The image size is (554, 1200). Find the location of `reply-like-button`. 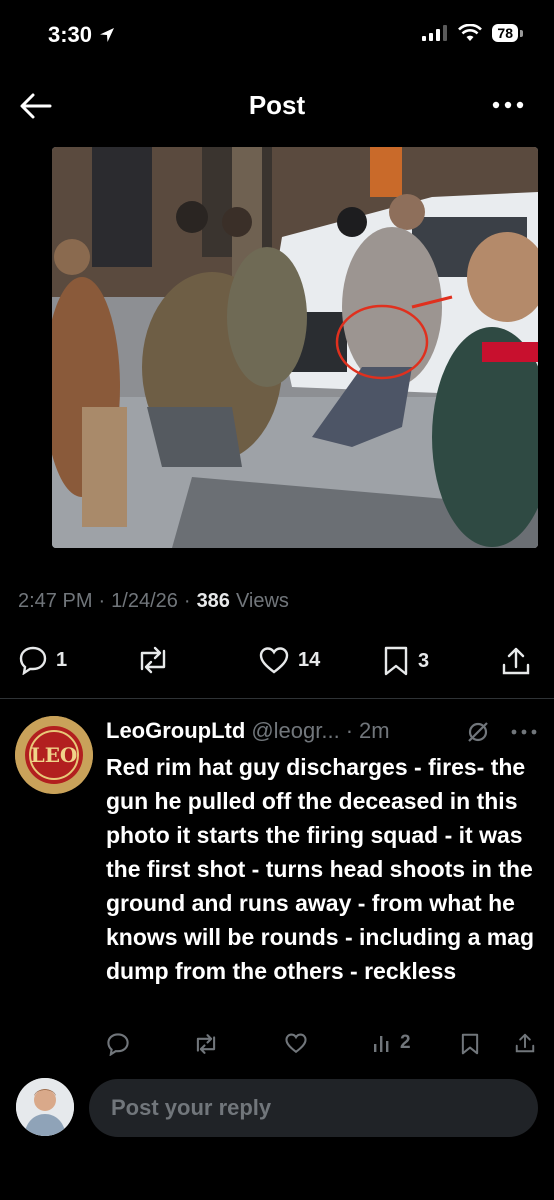

reply-like-button is located at coordinates (296, 1043).